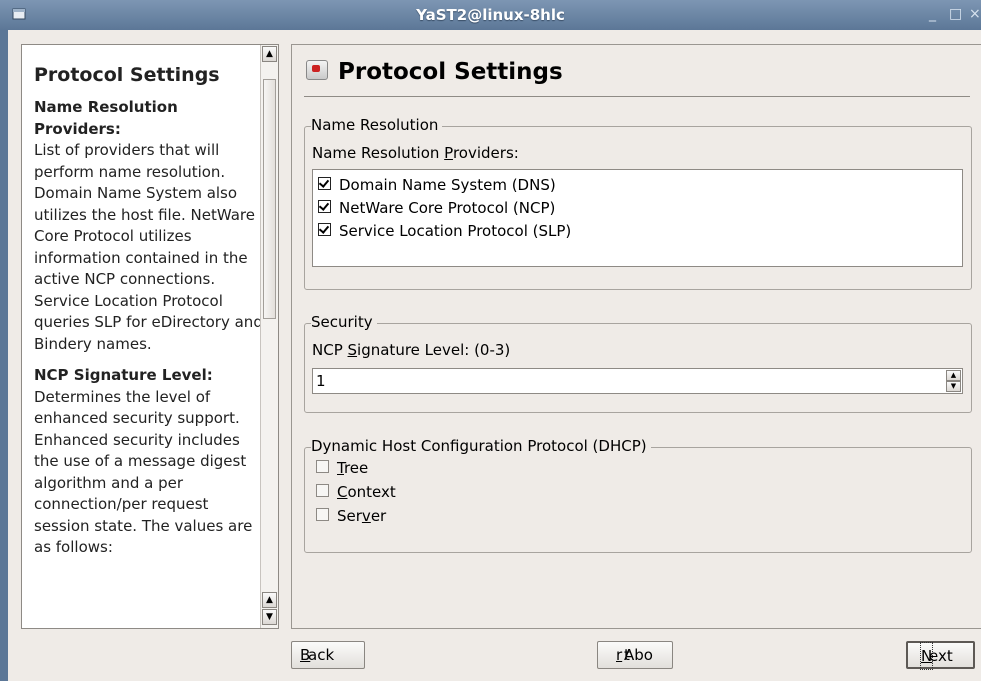  I want to click on spin-arrows: ▲ ▼, so click(953, 381).